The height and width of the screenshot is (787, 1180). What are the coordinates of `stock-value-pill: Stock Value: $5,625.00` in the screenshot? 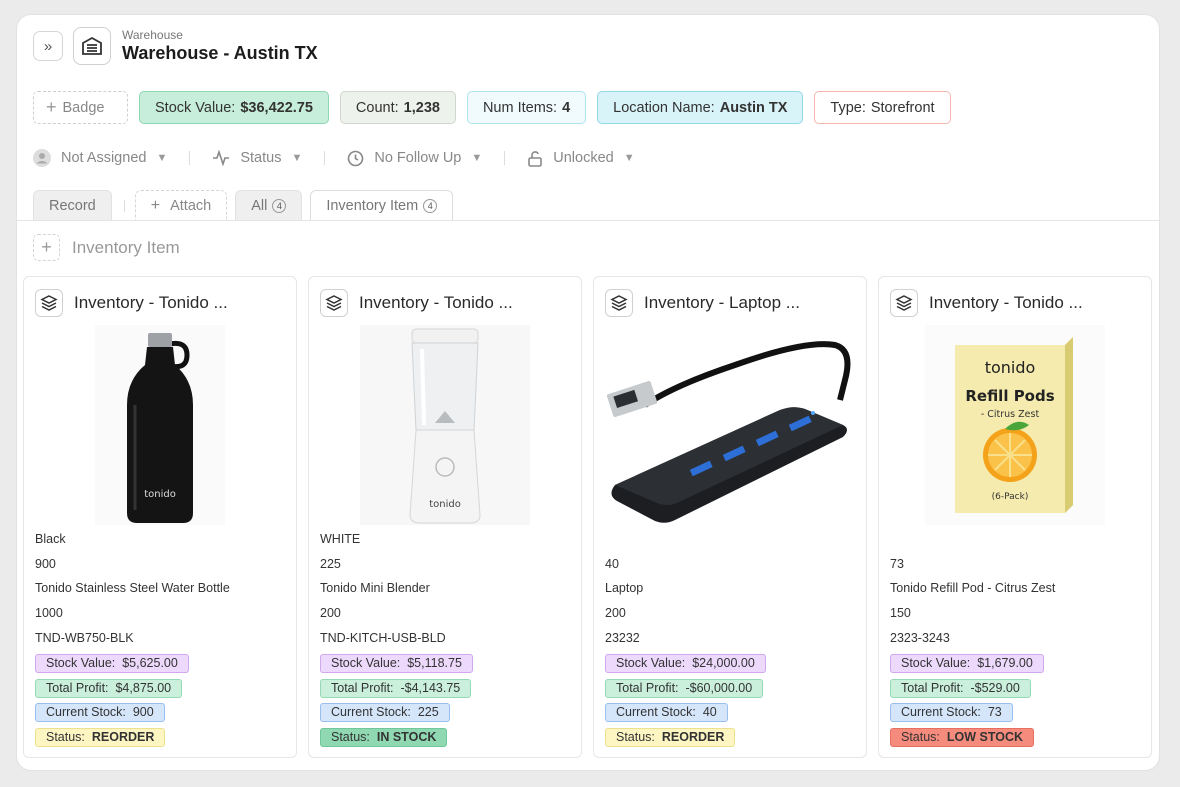 It's located at (112, 663).